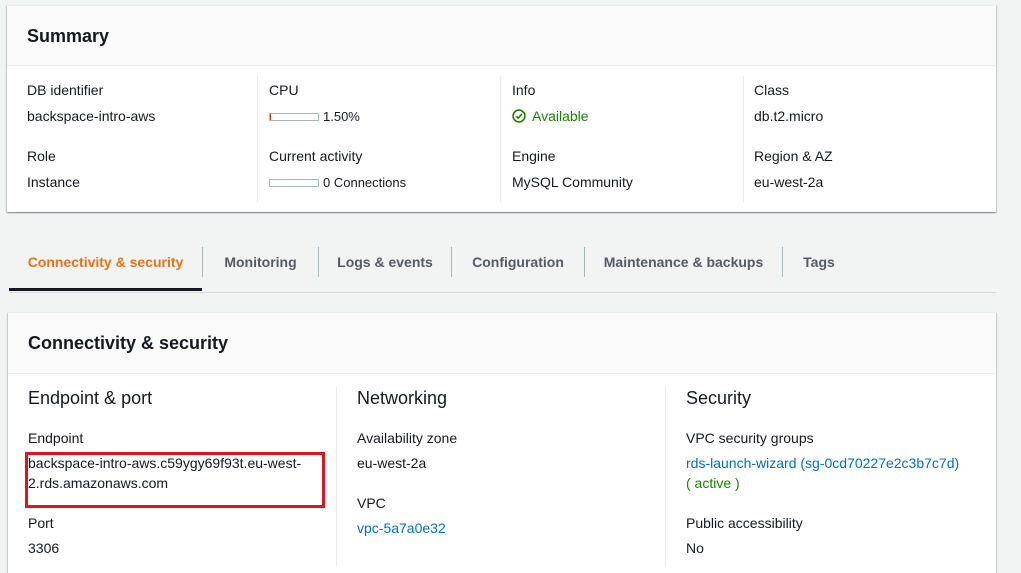 This screenshot has height=573, width=1021. I want to click on cpu-value: 1.50%, so click(341, 116).